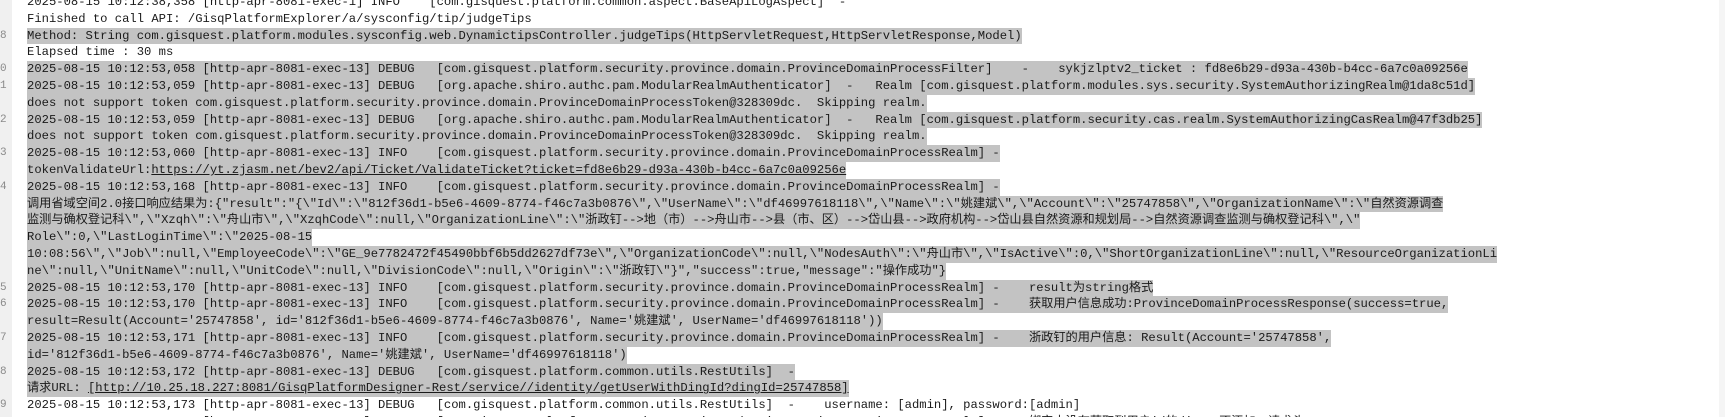 The width and height of the screenshot is (1725, 417). I want to click on line-number: 1, so click(3, 85).